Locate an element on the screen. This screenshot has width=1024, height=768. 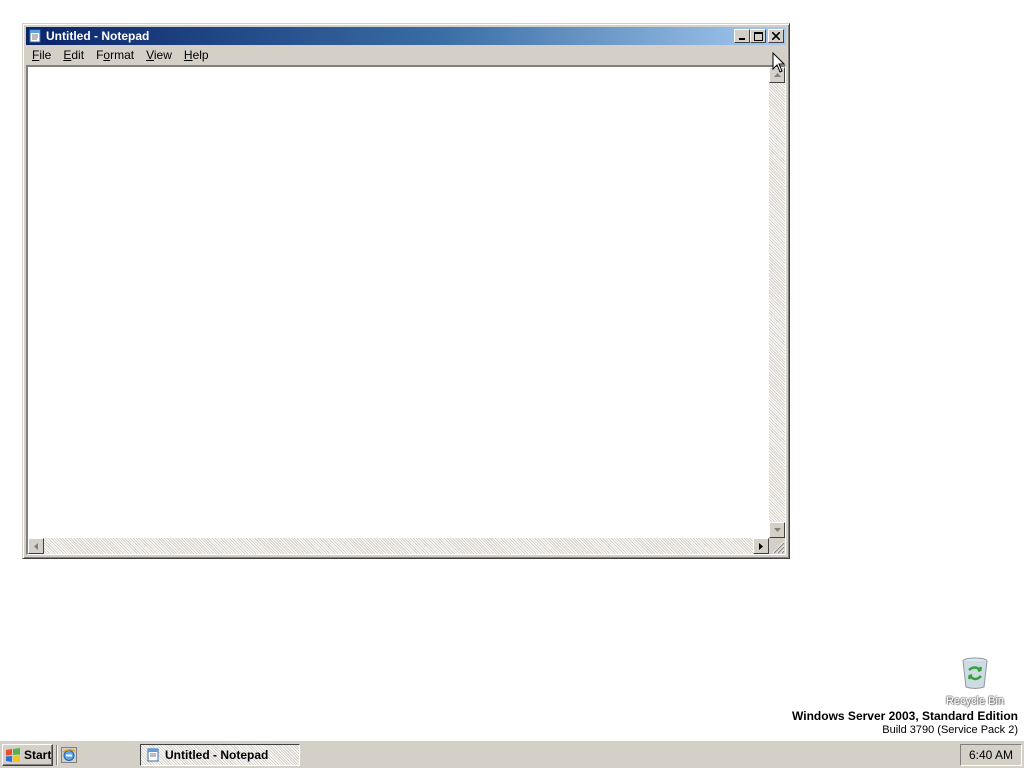
arrow-down-icon is located at coordinates (777, 530).